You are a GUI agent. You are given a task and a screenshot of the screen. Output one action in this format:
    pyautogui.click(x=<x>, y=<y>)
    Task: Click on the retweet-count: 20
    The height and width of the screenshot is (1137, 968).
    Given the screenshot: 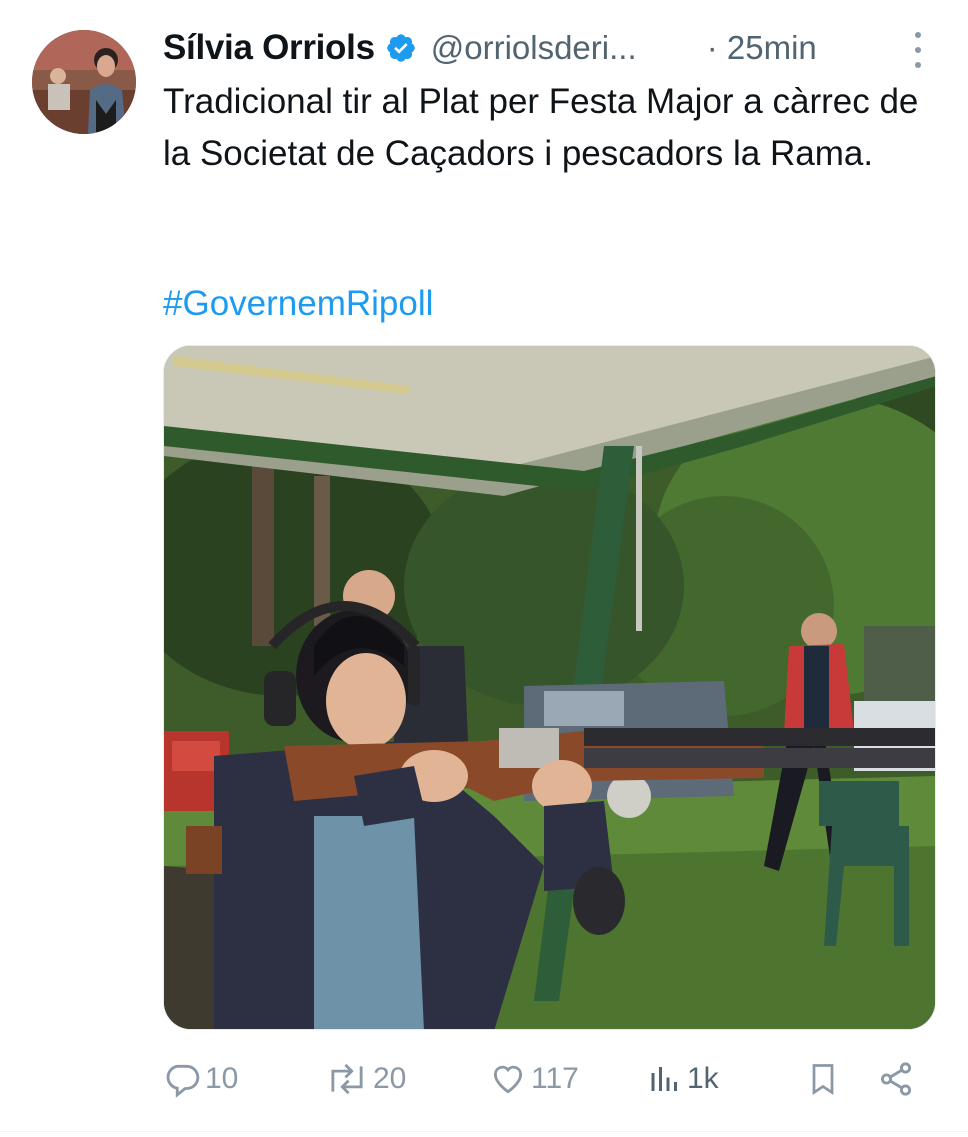 What is the action you would take?
    pyautogui.click(x=390, y=1078)
    